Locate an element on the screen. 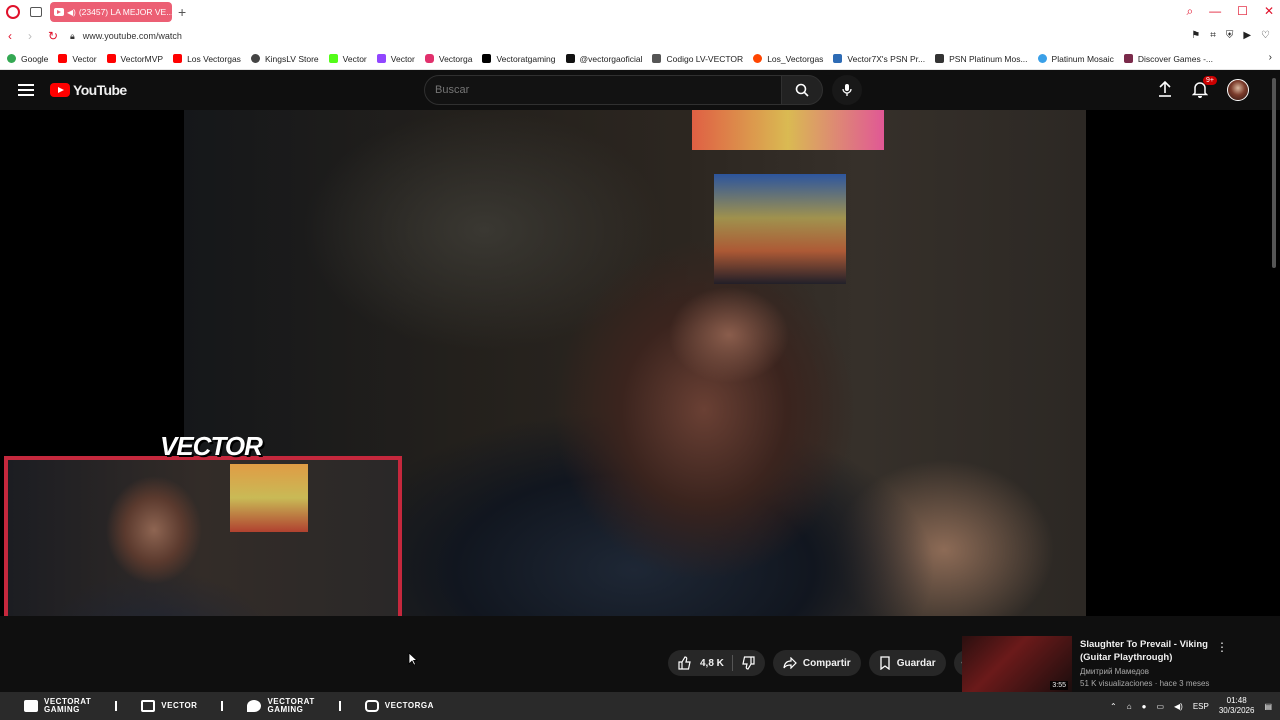  new-tab-button: + is located at coordinates (182, 12).